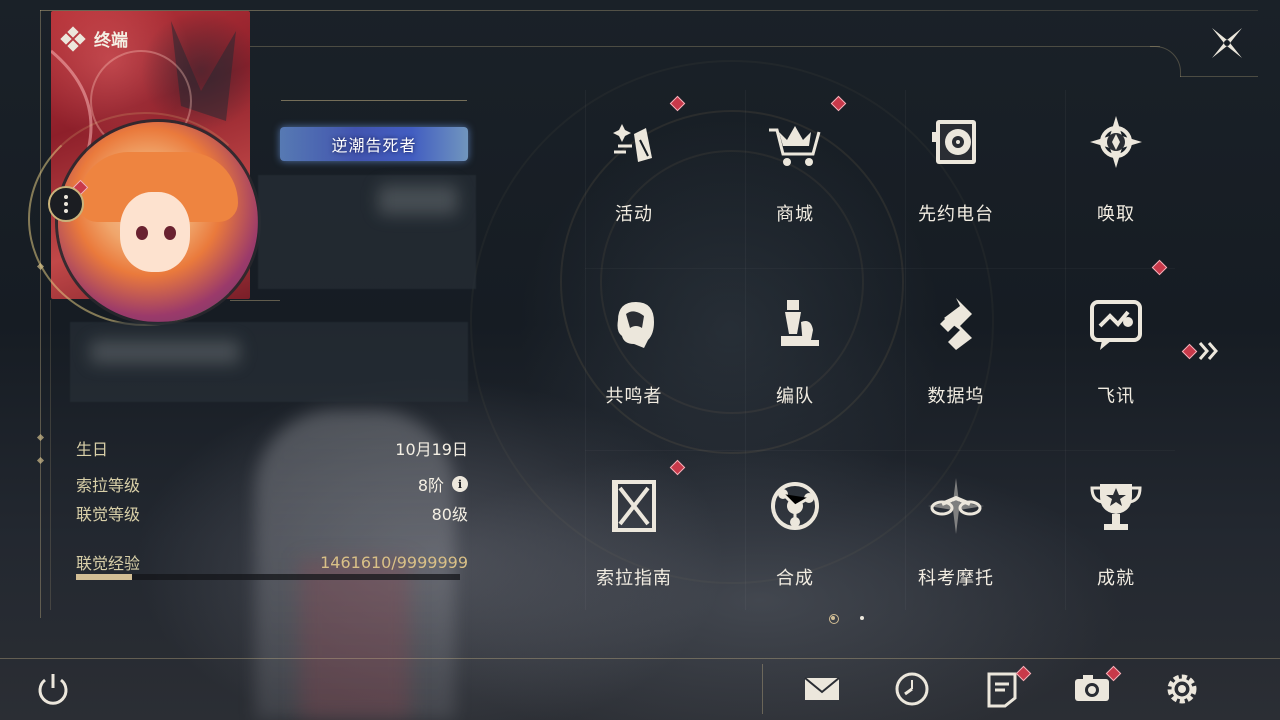 The width and height of the screenshot is (1280, 720). Describe the element at coordinates (956, 173) in the screenshot. I see `menu-item-radio: 先约电台` at that location.